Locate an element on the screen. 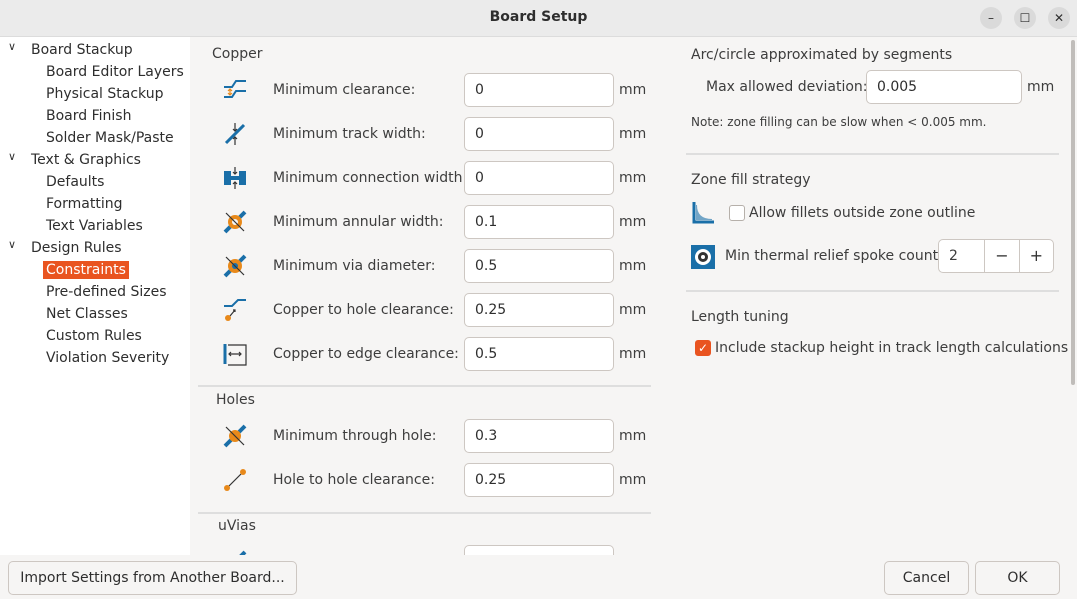 This screenshot has width=1077, height=599. min-connection-width-label: Minimum connection width: is located at coordinates (370, 178).